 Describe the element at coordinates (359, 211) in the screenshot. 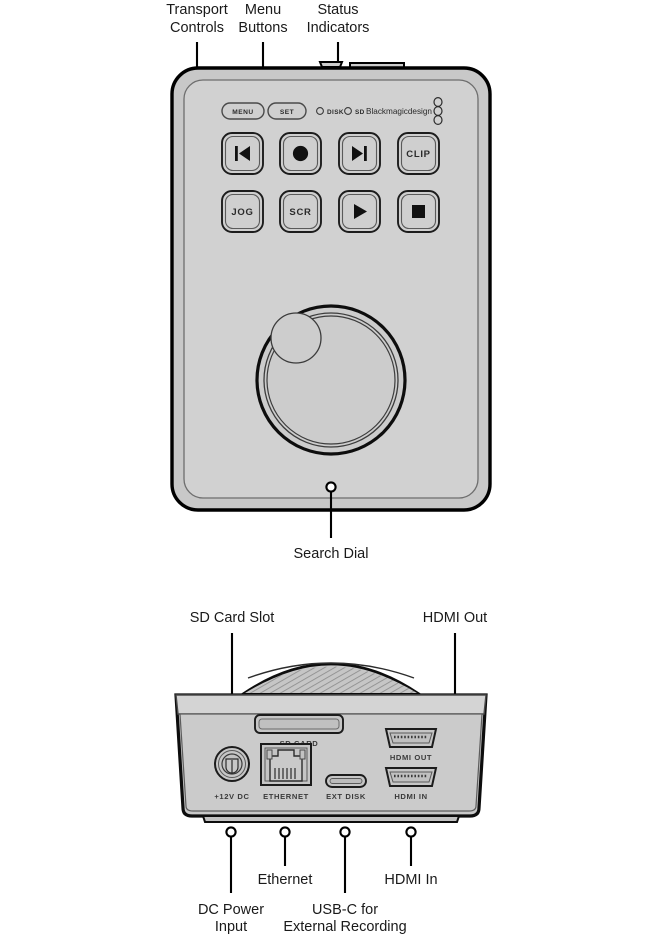

I see `play-button` at that location.